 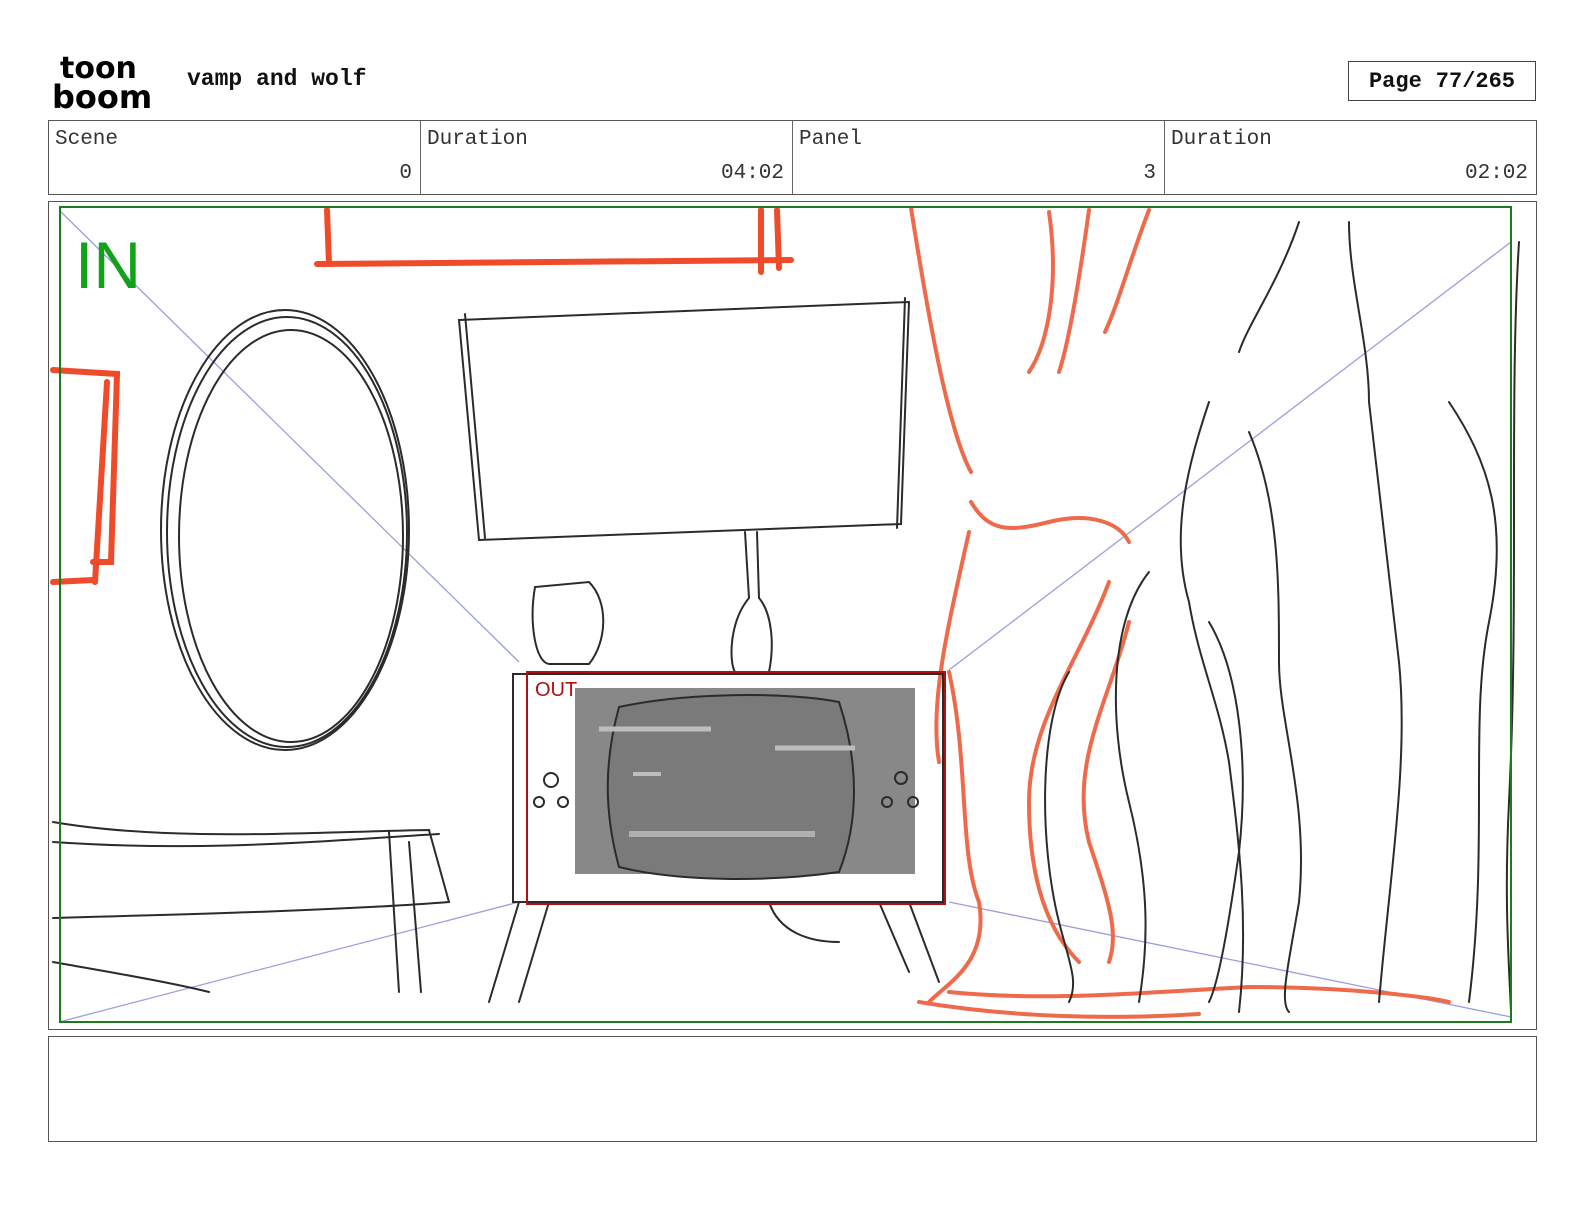 I want to click on scene-duration-value: 04:02, so click(x=752, y=173).